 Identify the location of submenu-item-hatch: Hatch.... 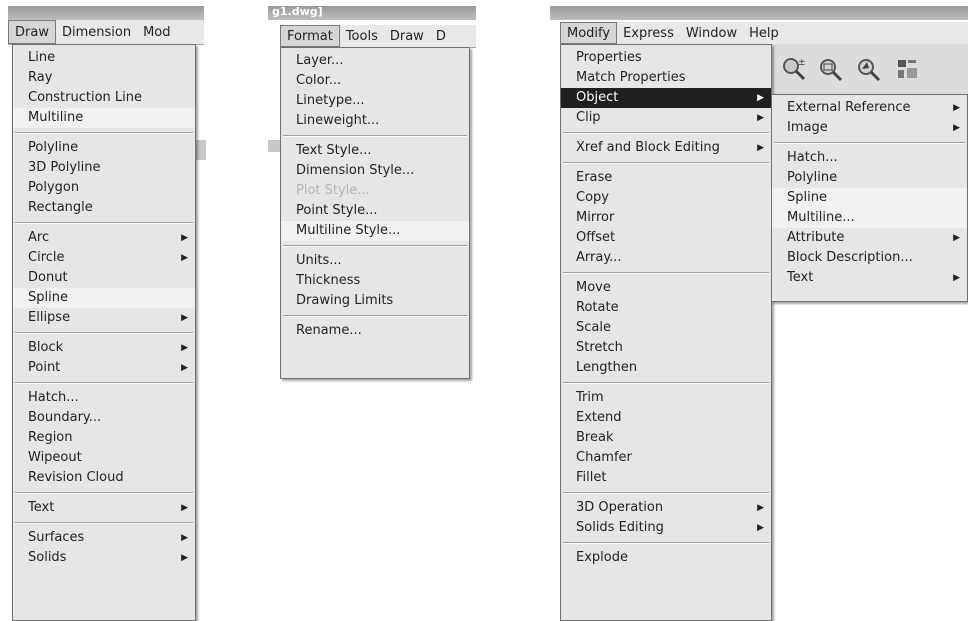
(869, 158).